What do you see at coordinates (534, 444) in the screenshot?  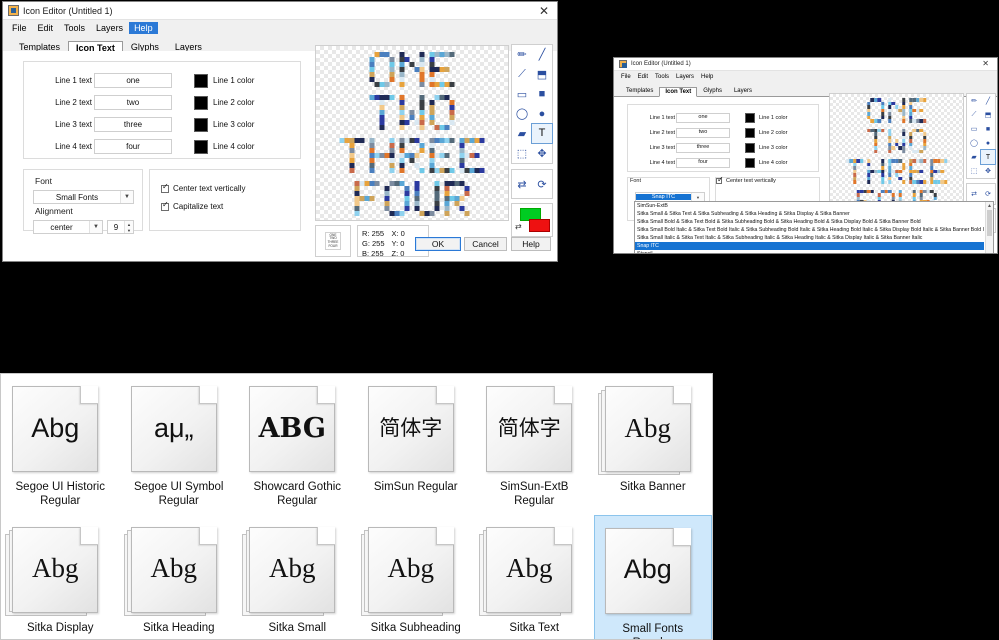 I see `font-tile: 简体字 SimSun-ExtB Regular` at bounding box center [534, 444].